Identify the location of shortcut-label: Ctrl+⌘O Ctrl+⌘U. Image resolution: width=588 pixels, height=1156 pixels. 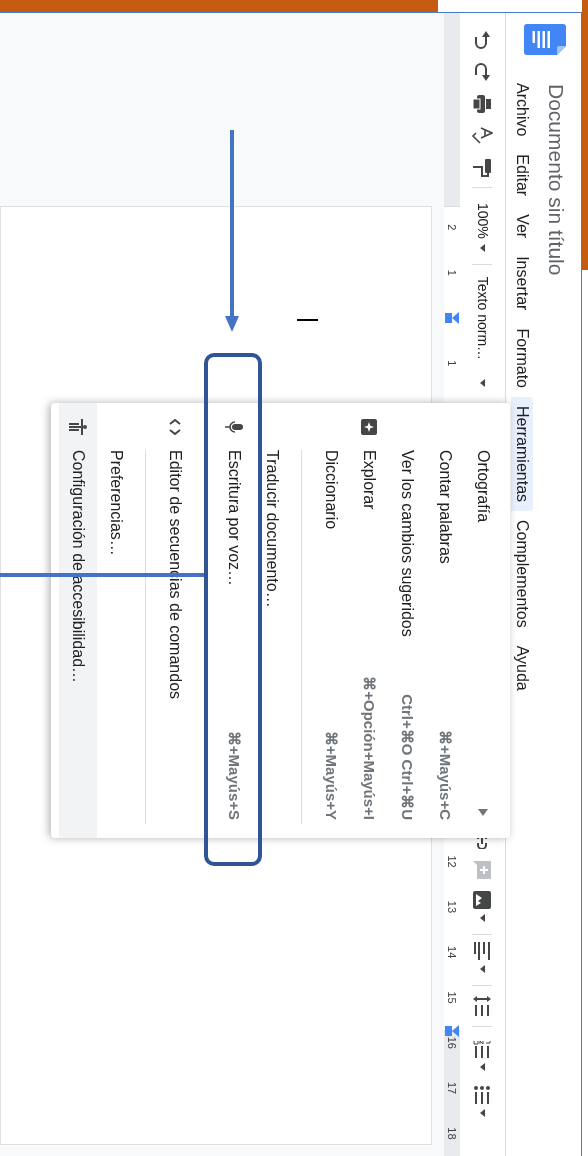
(408, 757).